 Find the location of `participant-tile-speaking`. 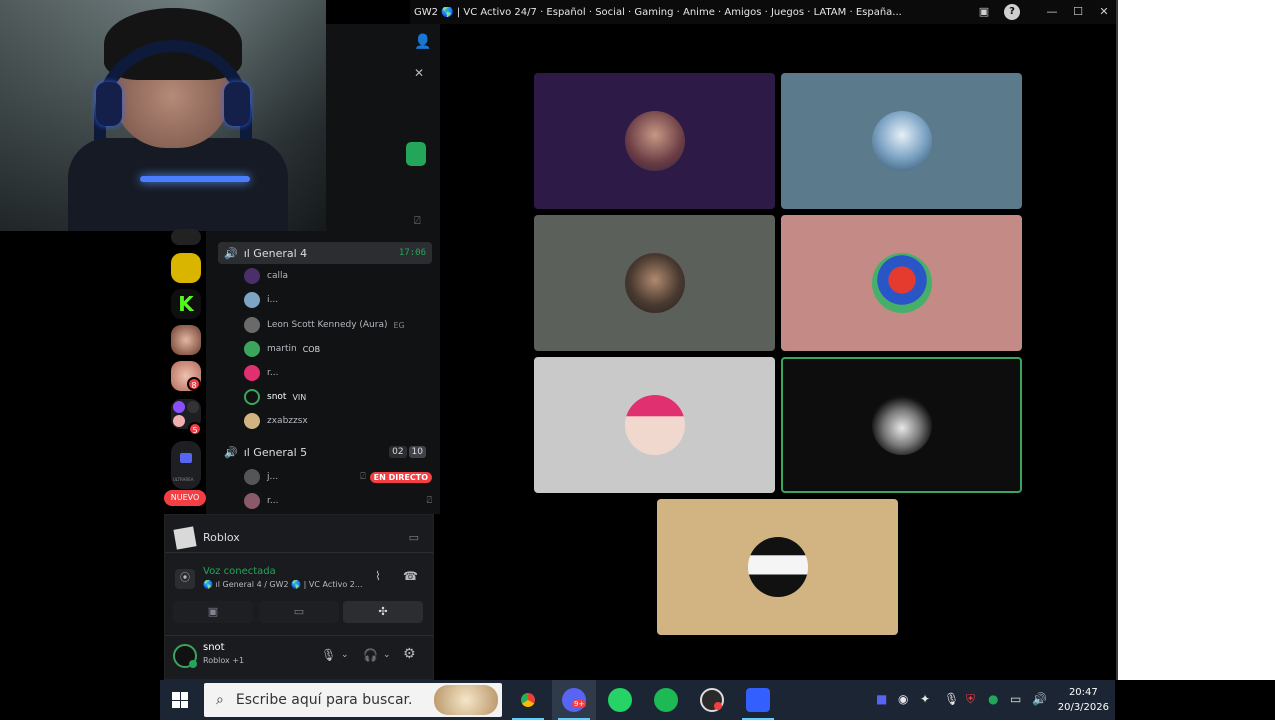

participant-tile-speaking is located at coordinates (901, 425).